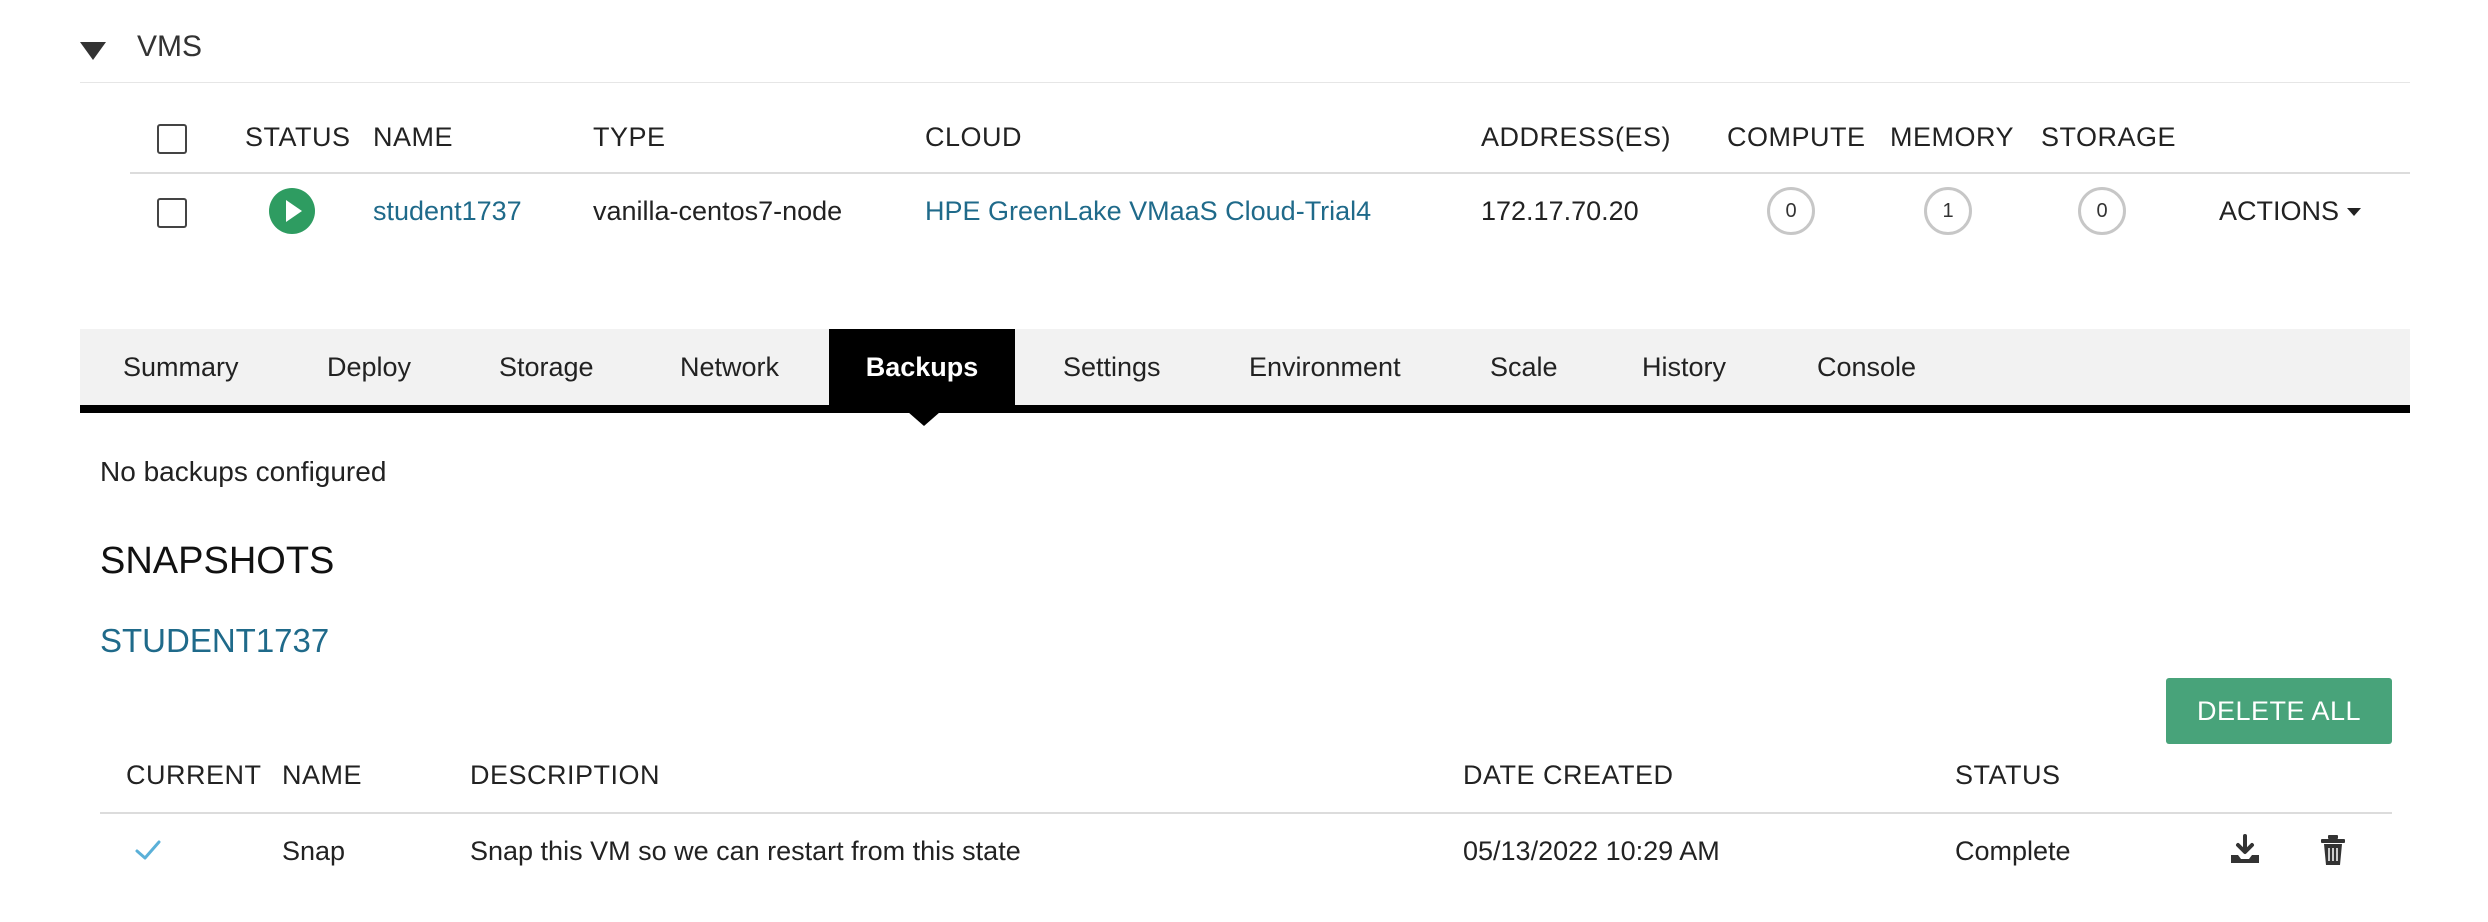  I want to click on snapshot-date: 05/13/2022 10:29 AM, so click(1591, 851).